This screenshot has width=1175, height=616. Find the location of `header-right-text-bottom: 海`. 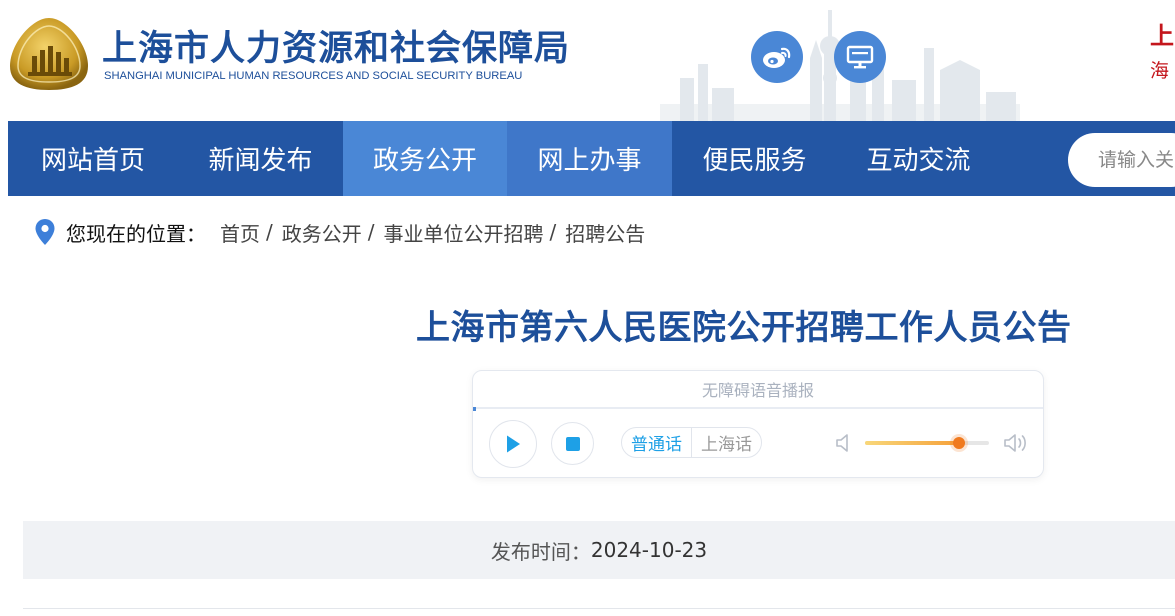

header-right-text-bottom: 海 is located at coordinates (1160, 71).